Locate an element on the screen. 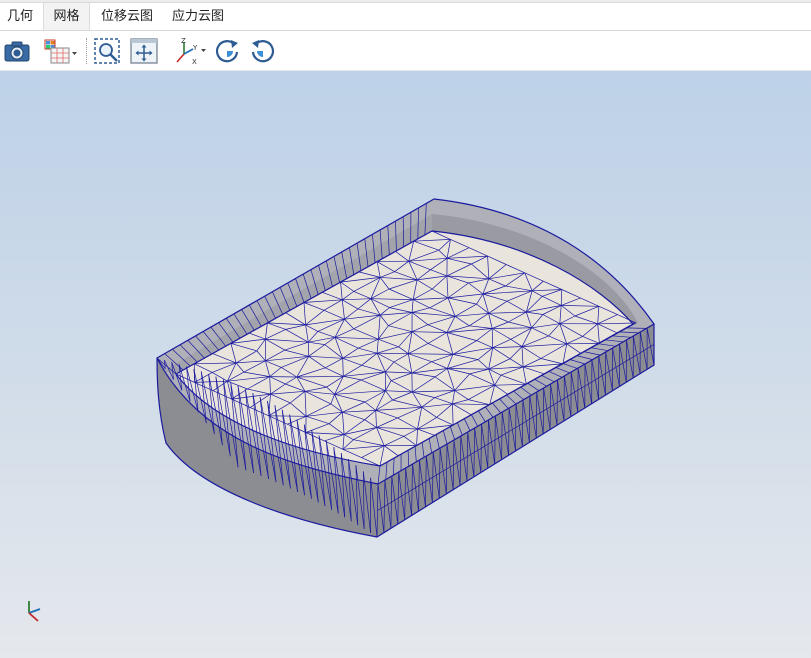 The width and height of the screenshot is (811, 658). rotate-cw-icon is located at coordinates (263, 51).